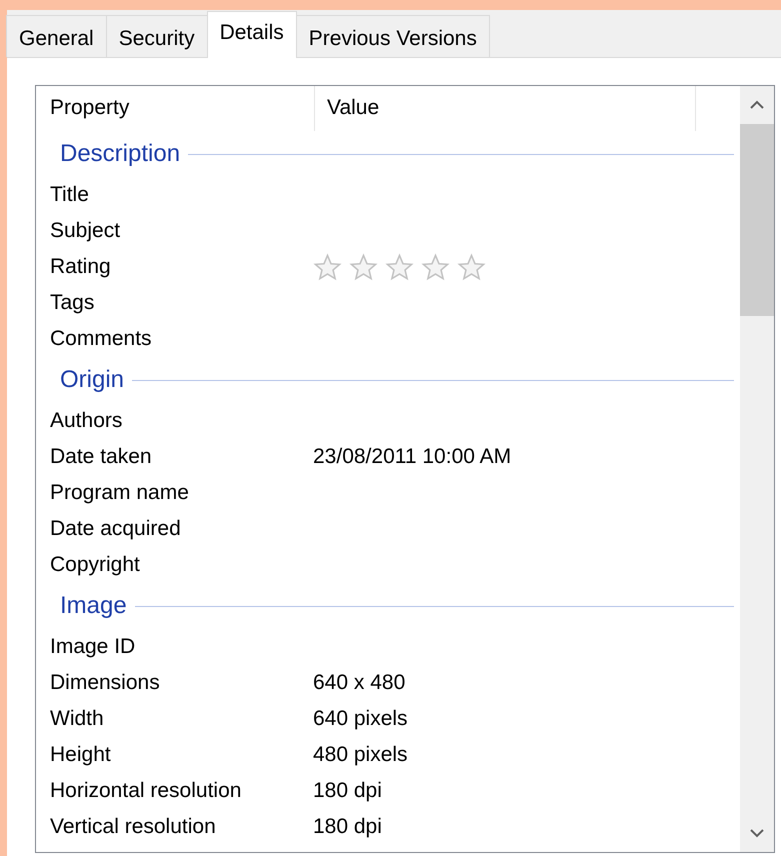 This screenshot has width=781, height=856. What do you see at coordinates (757, 833) in the screenshot?
I see `scroll-down-icon` at bounding box center [757, 833].